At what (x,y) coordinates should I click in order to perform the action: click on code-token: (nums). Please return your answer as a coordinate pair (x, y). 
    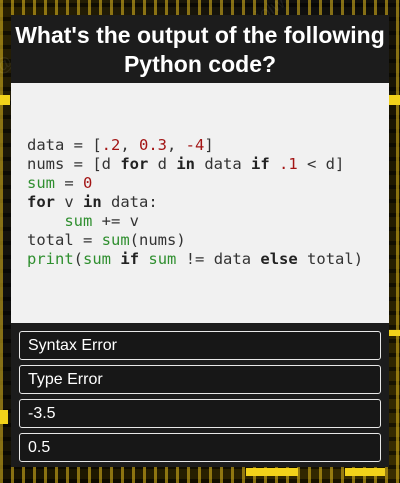
    Looking at the image, I should click on (157, 240).